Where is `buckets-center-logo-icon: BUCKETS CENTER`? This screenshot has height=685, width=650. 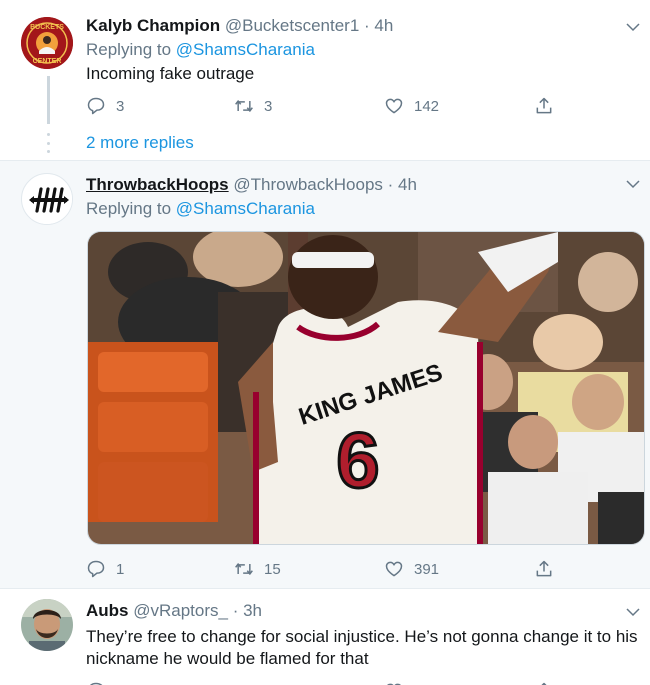 buckets-center-logo-icon: BUCKETS CENTER is located at coordinates (47, 43).